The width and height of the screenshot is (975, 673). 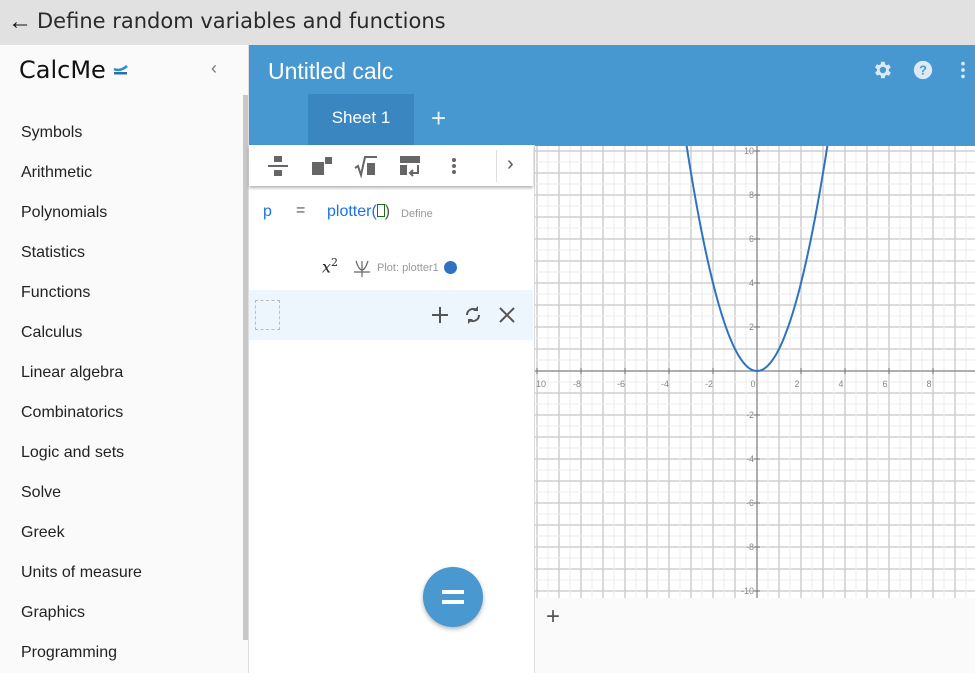 What do you see at coordinates (417, 214) in the screenshot?
I see `define-hint: Define` at bounding box center [417, 214].